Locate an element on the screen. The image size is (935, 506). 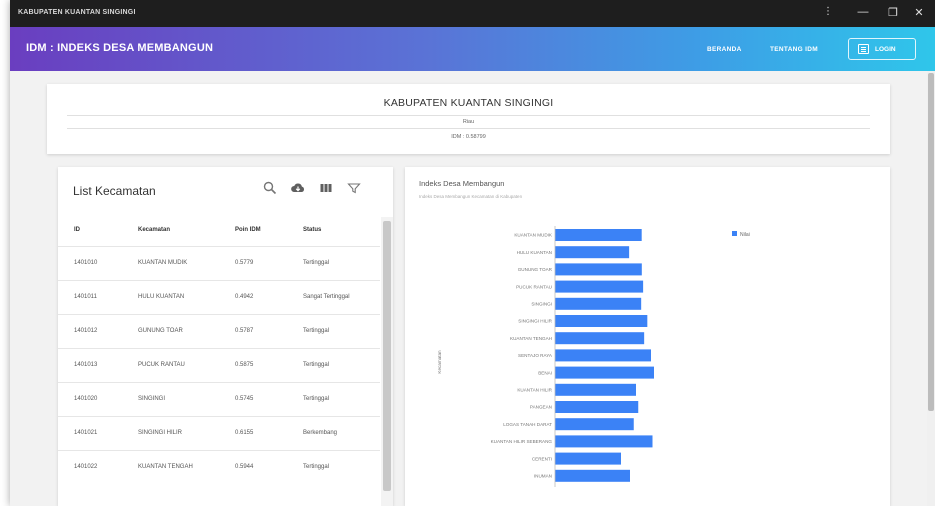
cell-kecamatan: KUANTAN TENGAH is located at coordinates (165, 467).